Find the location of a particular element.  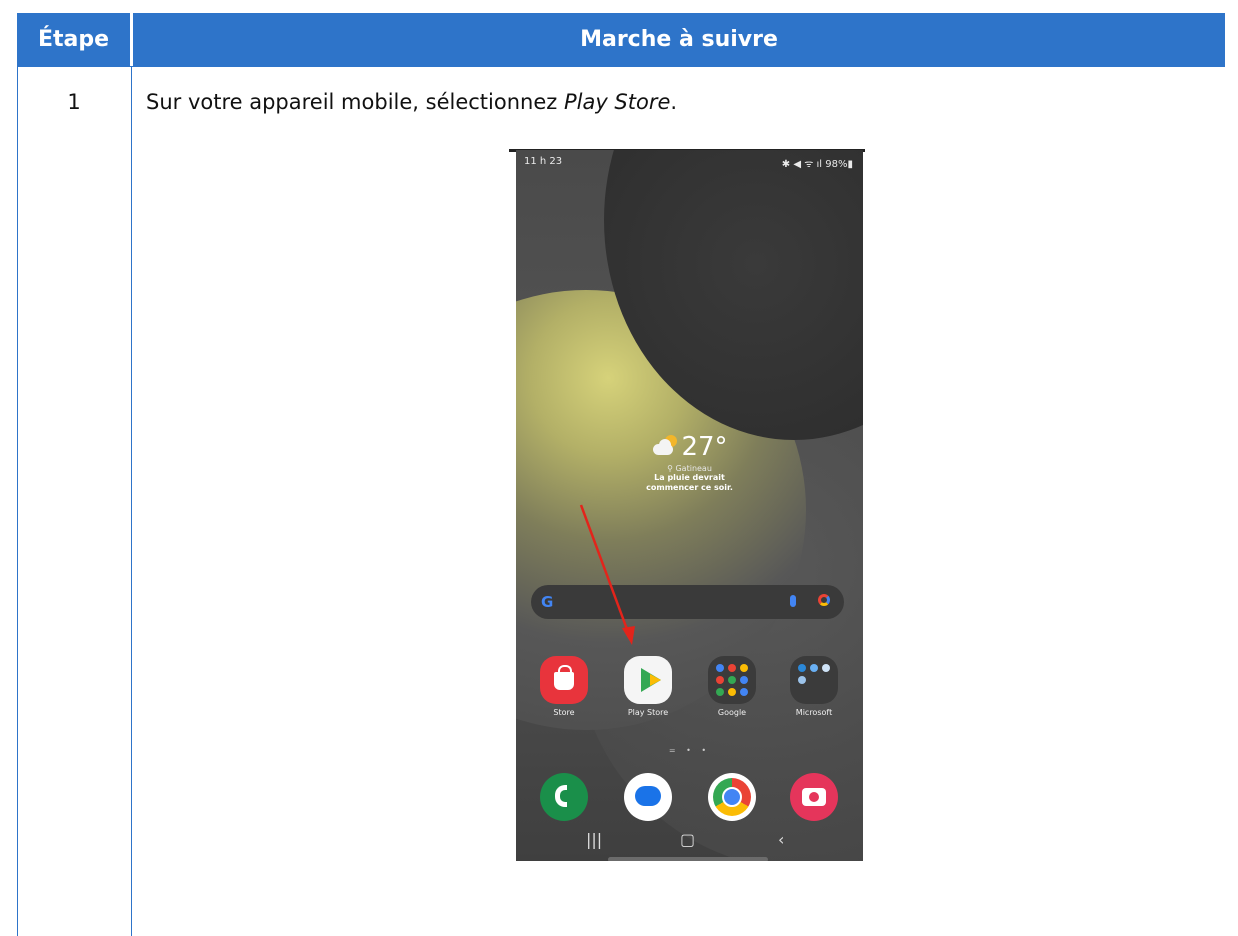

google-search-bar: G is located at coordinates (687, 602).